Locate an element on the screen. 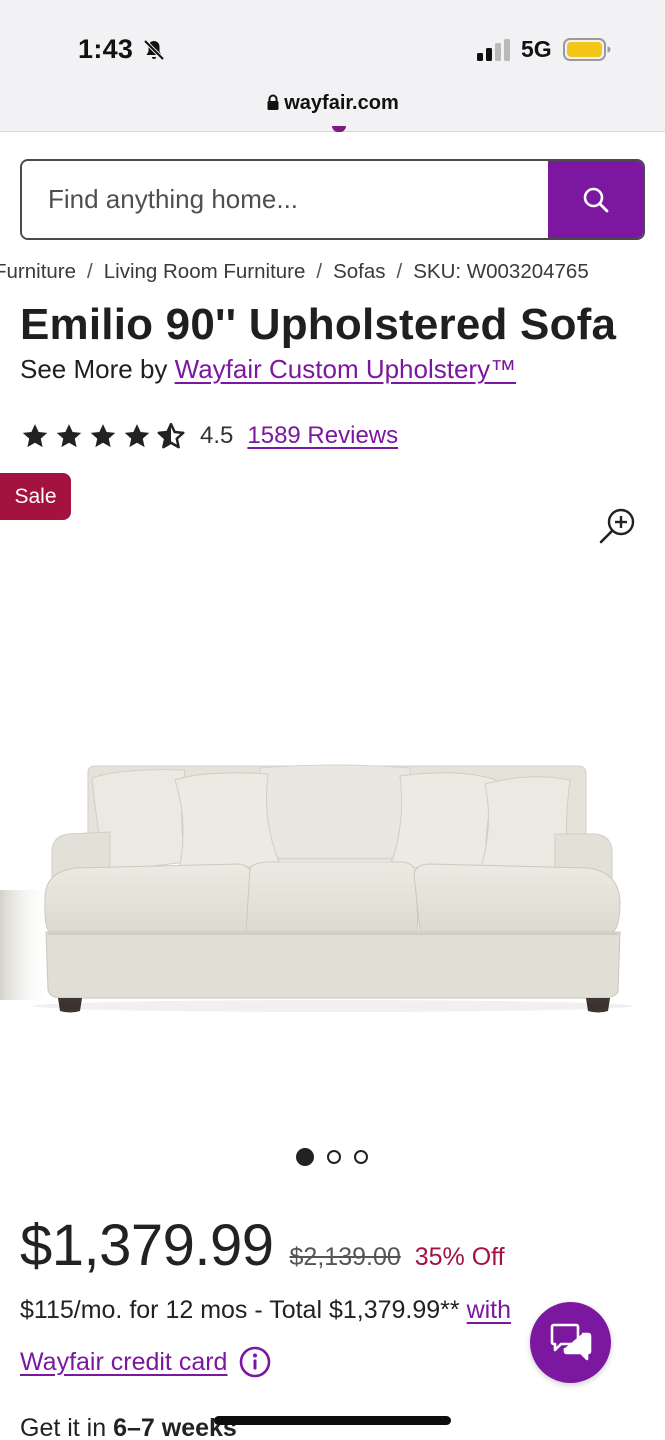  financing-text: $115/mo. for 12 mos - Total $1,379.99** is located at coordinates (243, 1310).